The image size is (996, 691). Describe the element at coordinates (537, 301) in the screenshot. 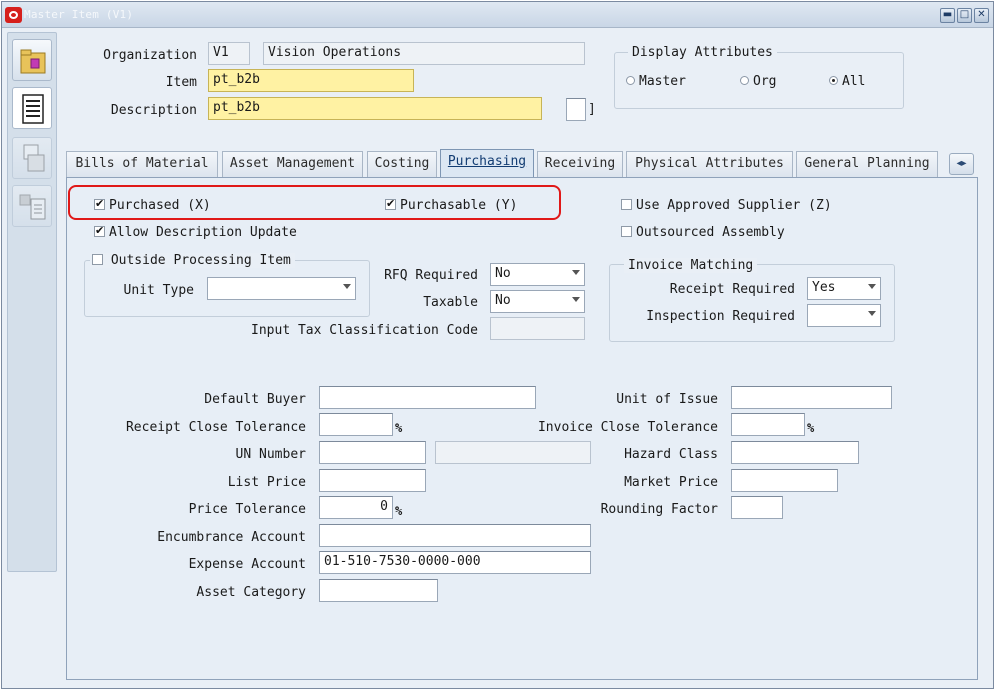

I see `taxable-select: No` at that location.